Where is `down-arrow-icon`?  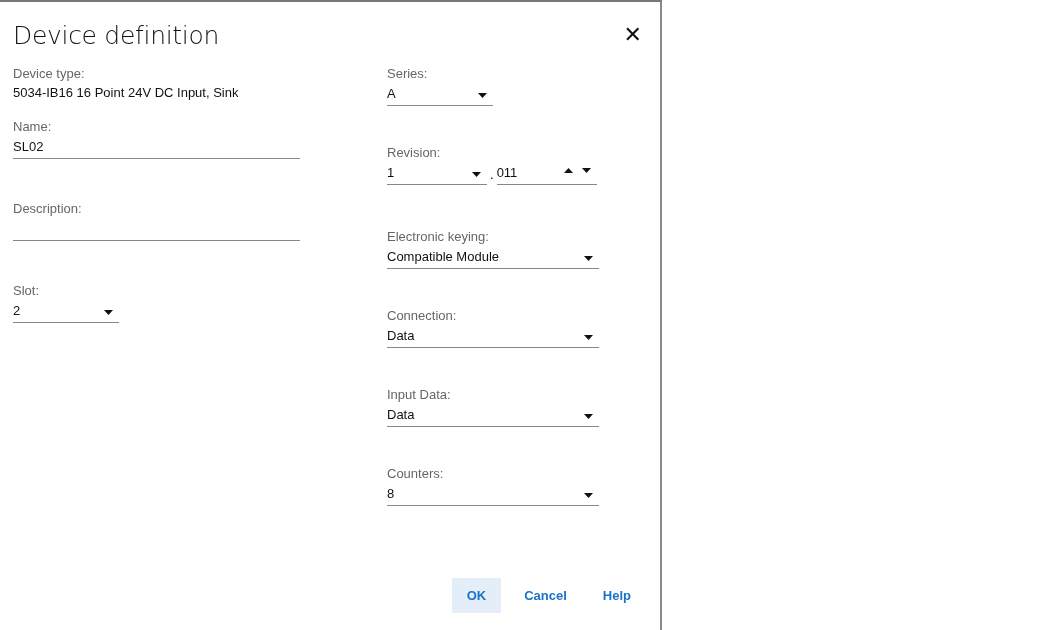 down-arrow-icon is located at coordinates (586, 170).